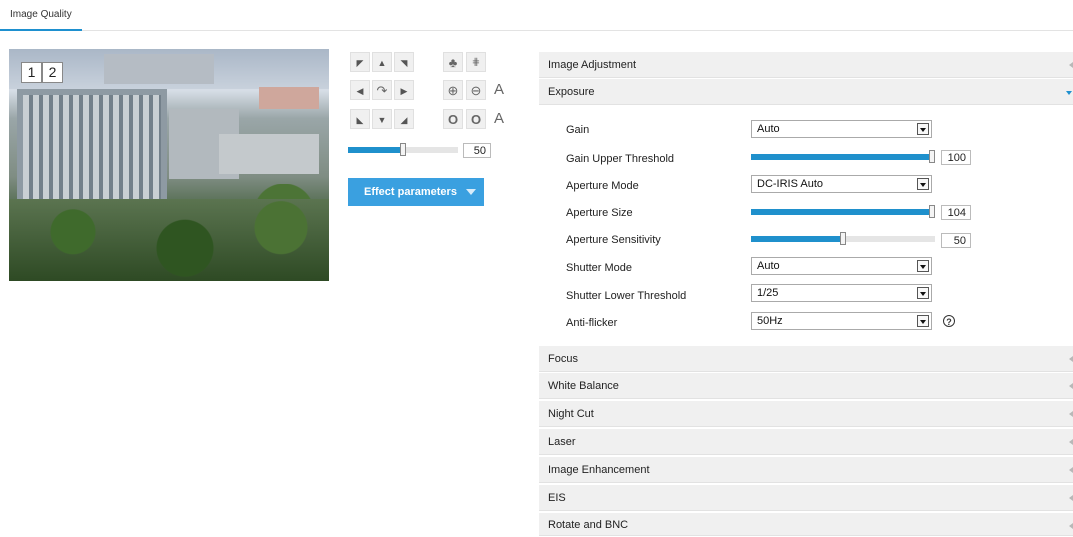 The height and width of the screenshot is (537, 1073). I want to click on shutter-lower-threshold-label: Shutter Lower Threshold, so click(626, 296).